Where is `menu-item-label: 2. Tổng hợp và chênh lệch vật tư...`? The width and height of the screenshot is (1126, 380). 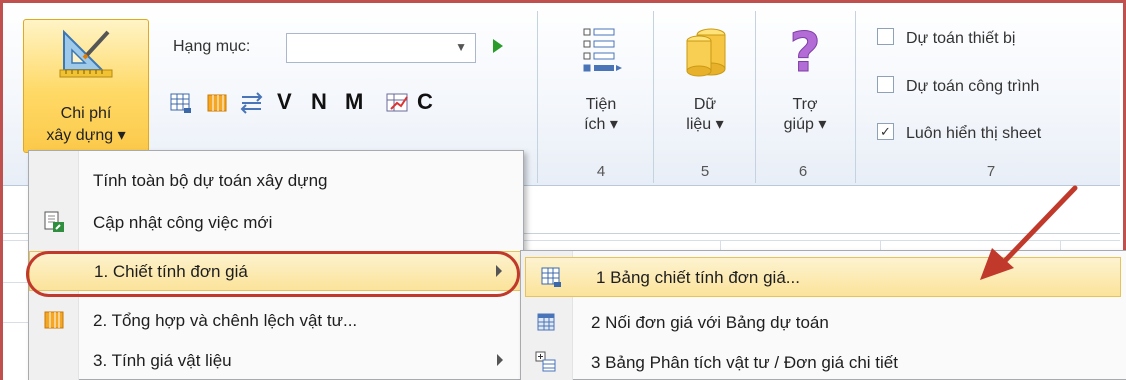 menu-item-label: 2. Tổng hợp và chênh lệch vật tư... is located at coordinates (225, 320).